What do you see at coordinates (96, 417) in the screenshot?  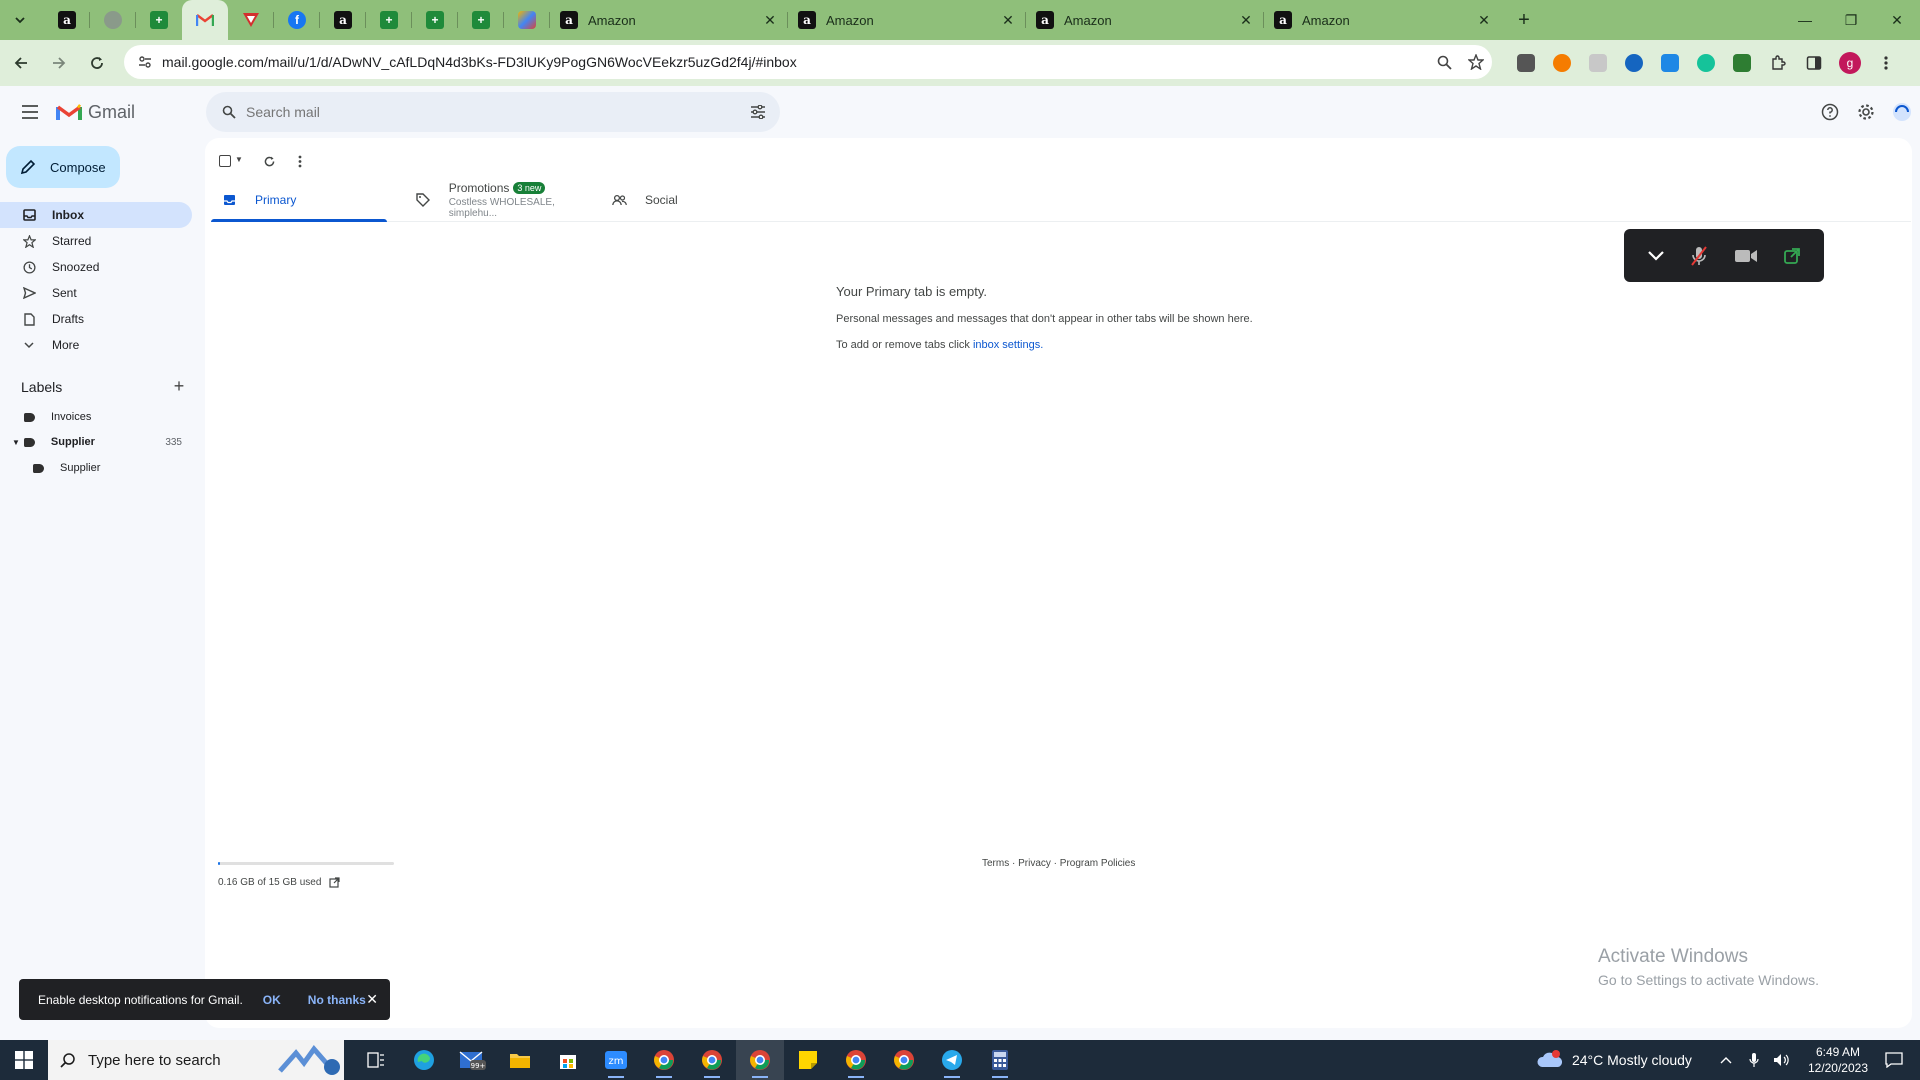 I see `label-invoices: Invoices` at bounding box center [96, 417].